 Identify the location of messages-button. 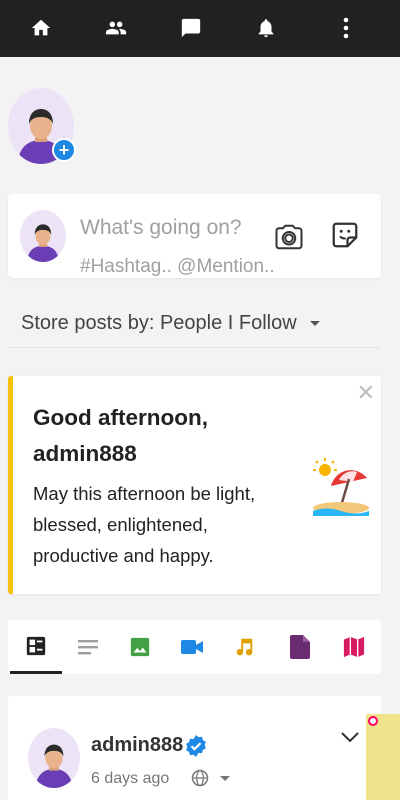
(191, 28).